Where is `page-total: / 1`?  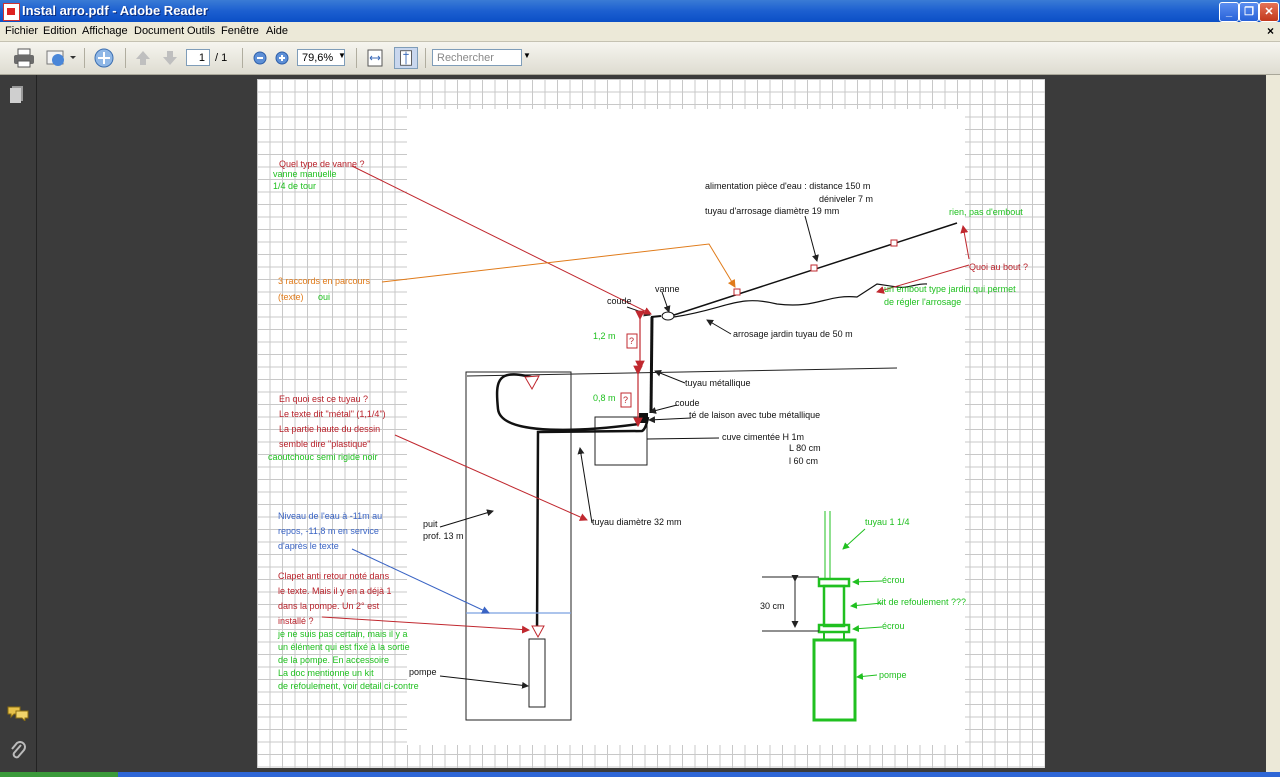 page-total: / 1 is located at coordinates (221, 58).